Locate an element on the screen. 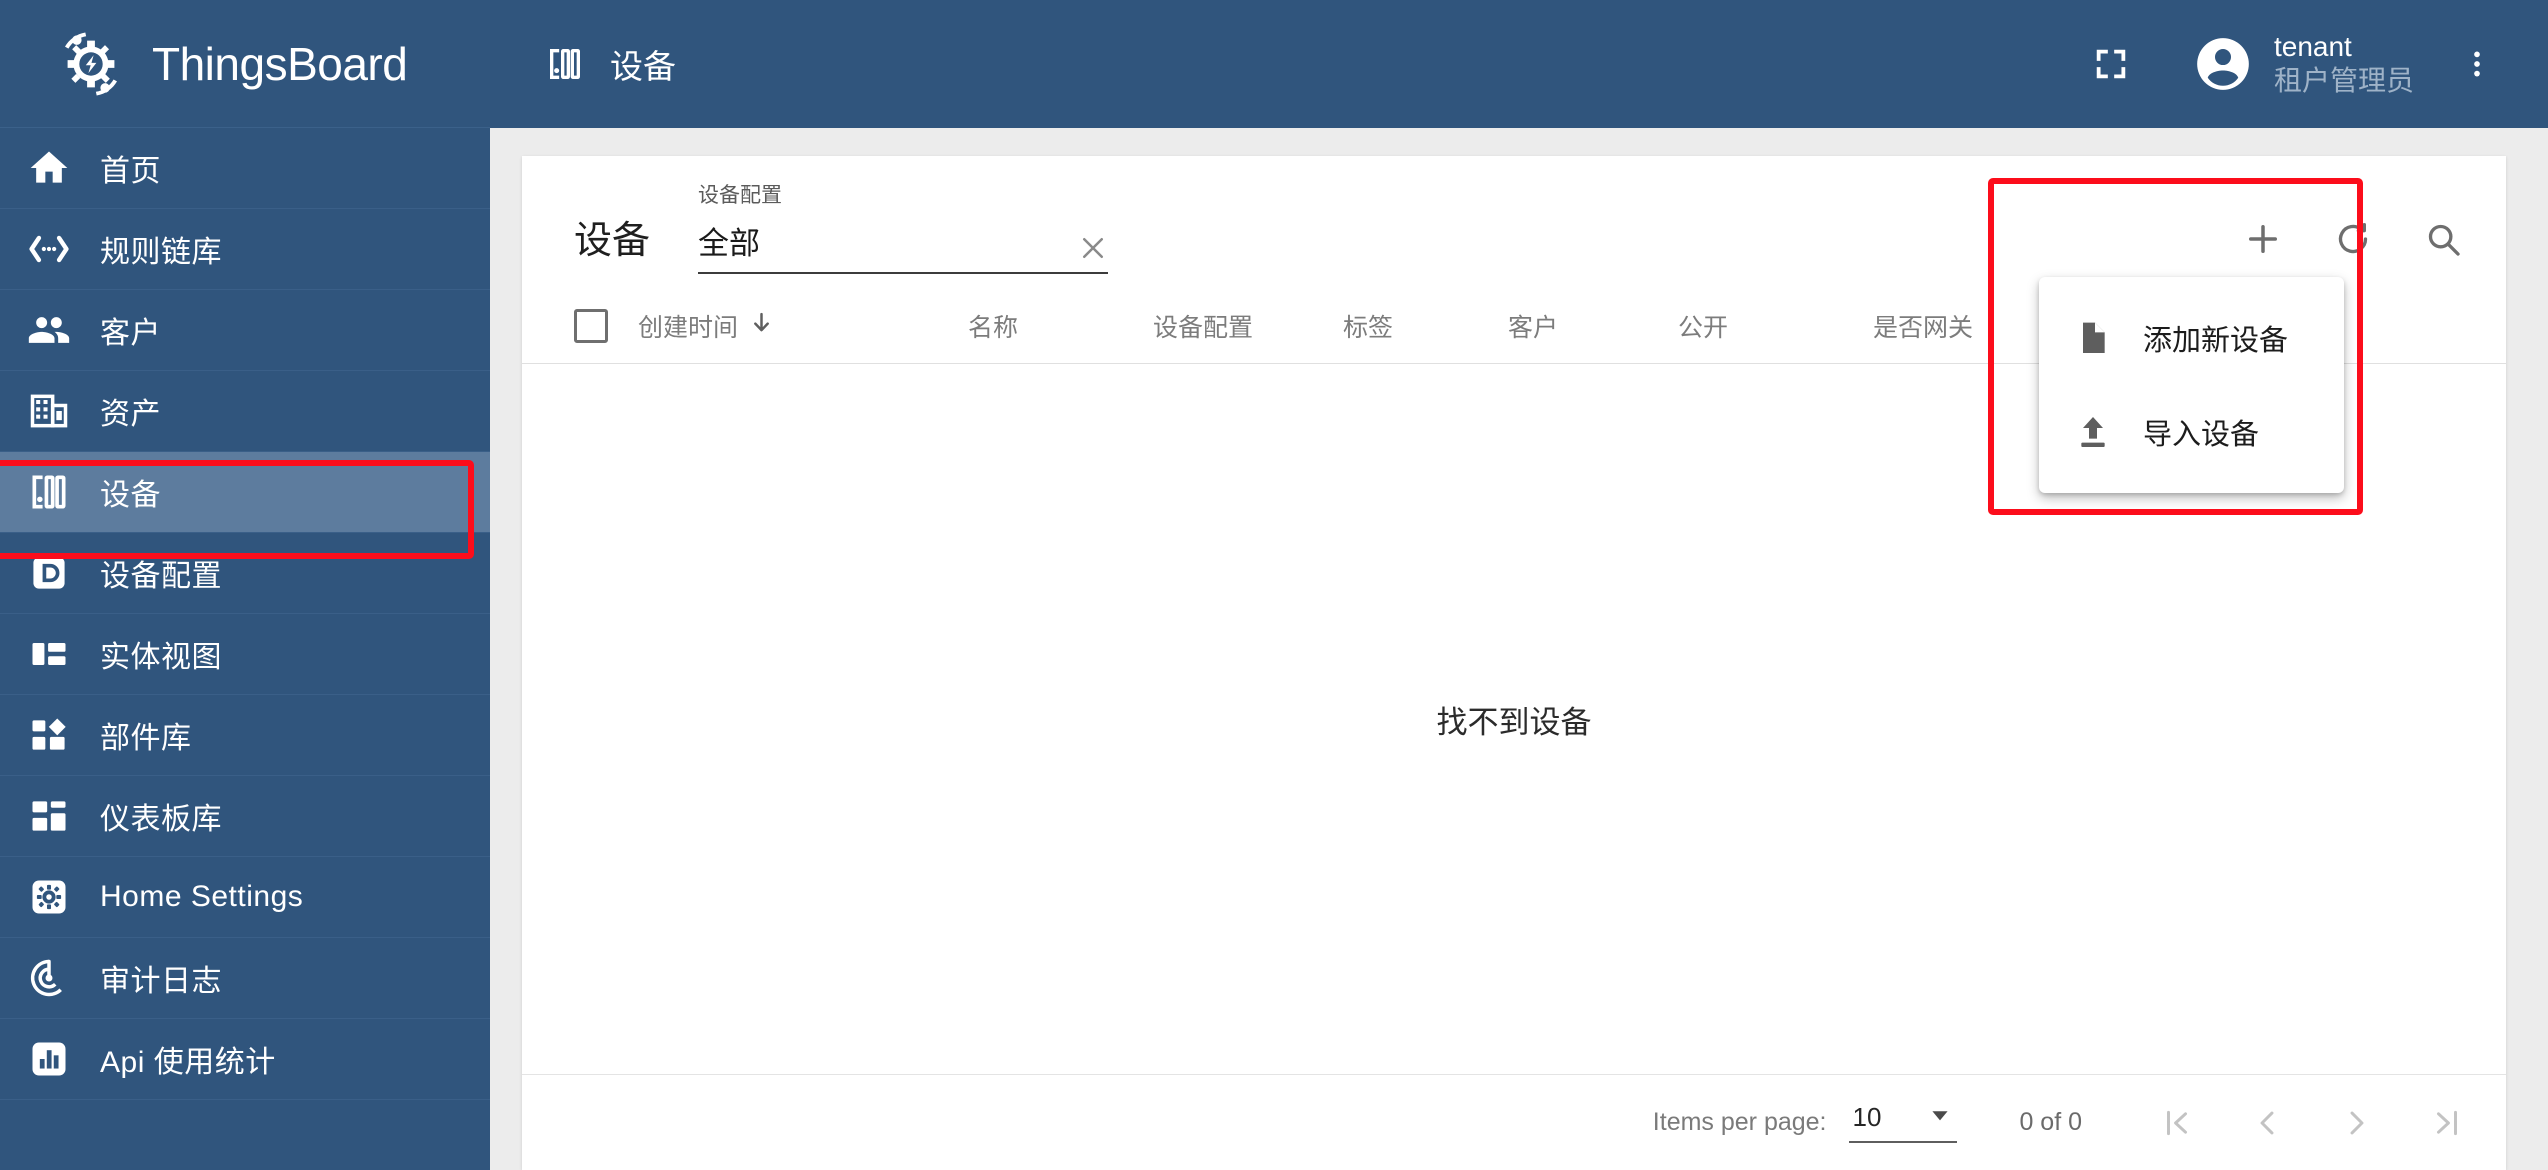 The image size is (2548, 1170). sidebar-item-label: 仪表板库 is located at coordinates (161, 819).